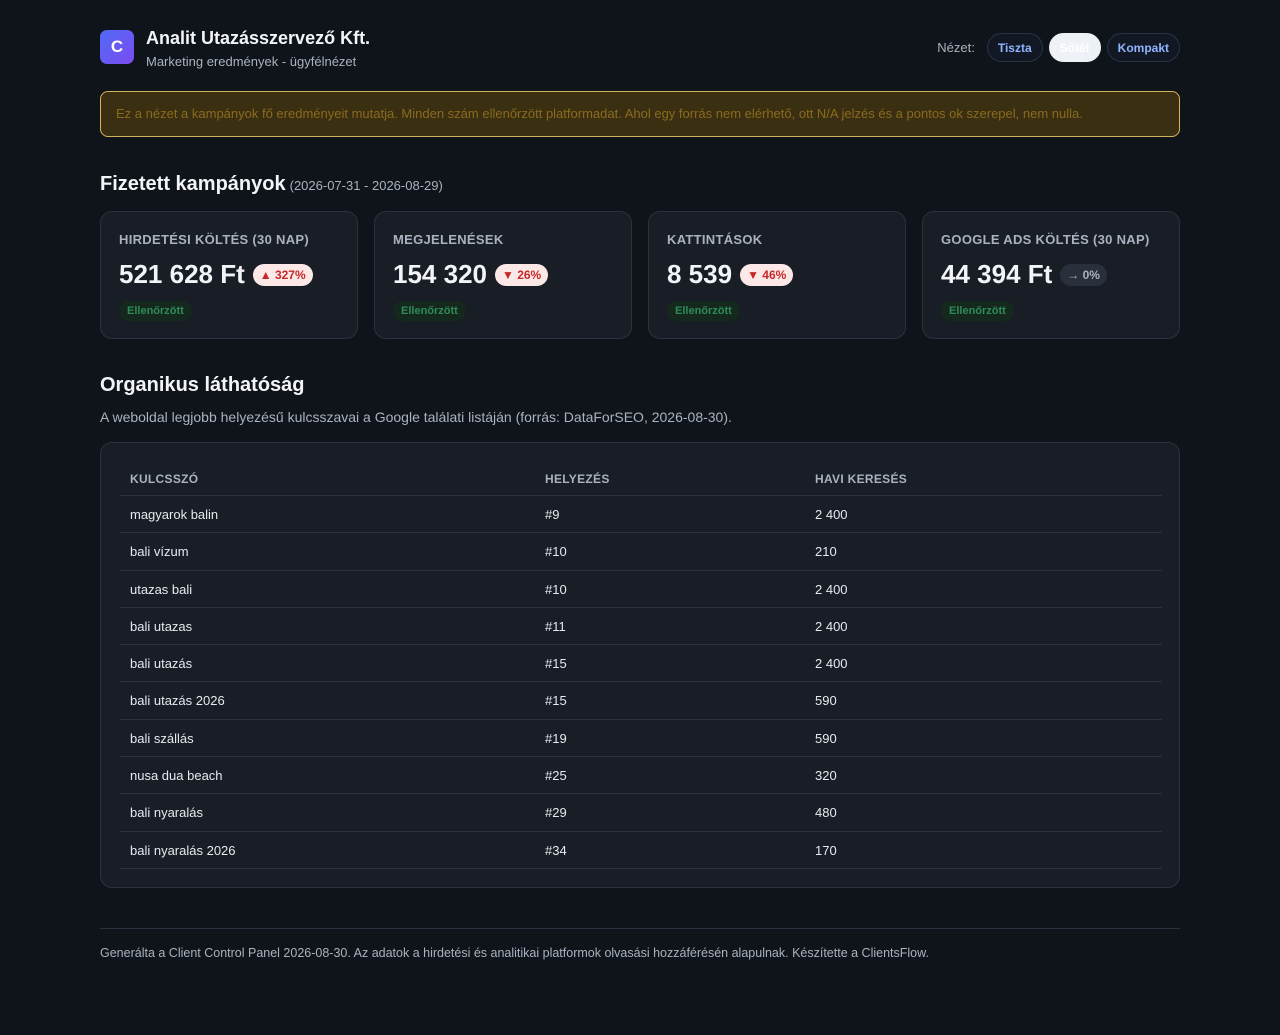 The height and width of the screenshot is (1035, 1280). I want to click on kpi-value-row: 8 539 ▼ 46%, so click(730, 274).